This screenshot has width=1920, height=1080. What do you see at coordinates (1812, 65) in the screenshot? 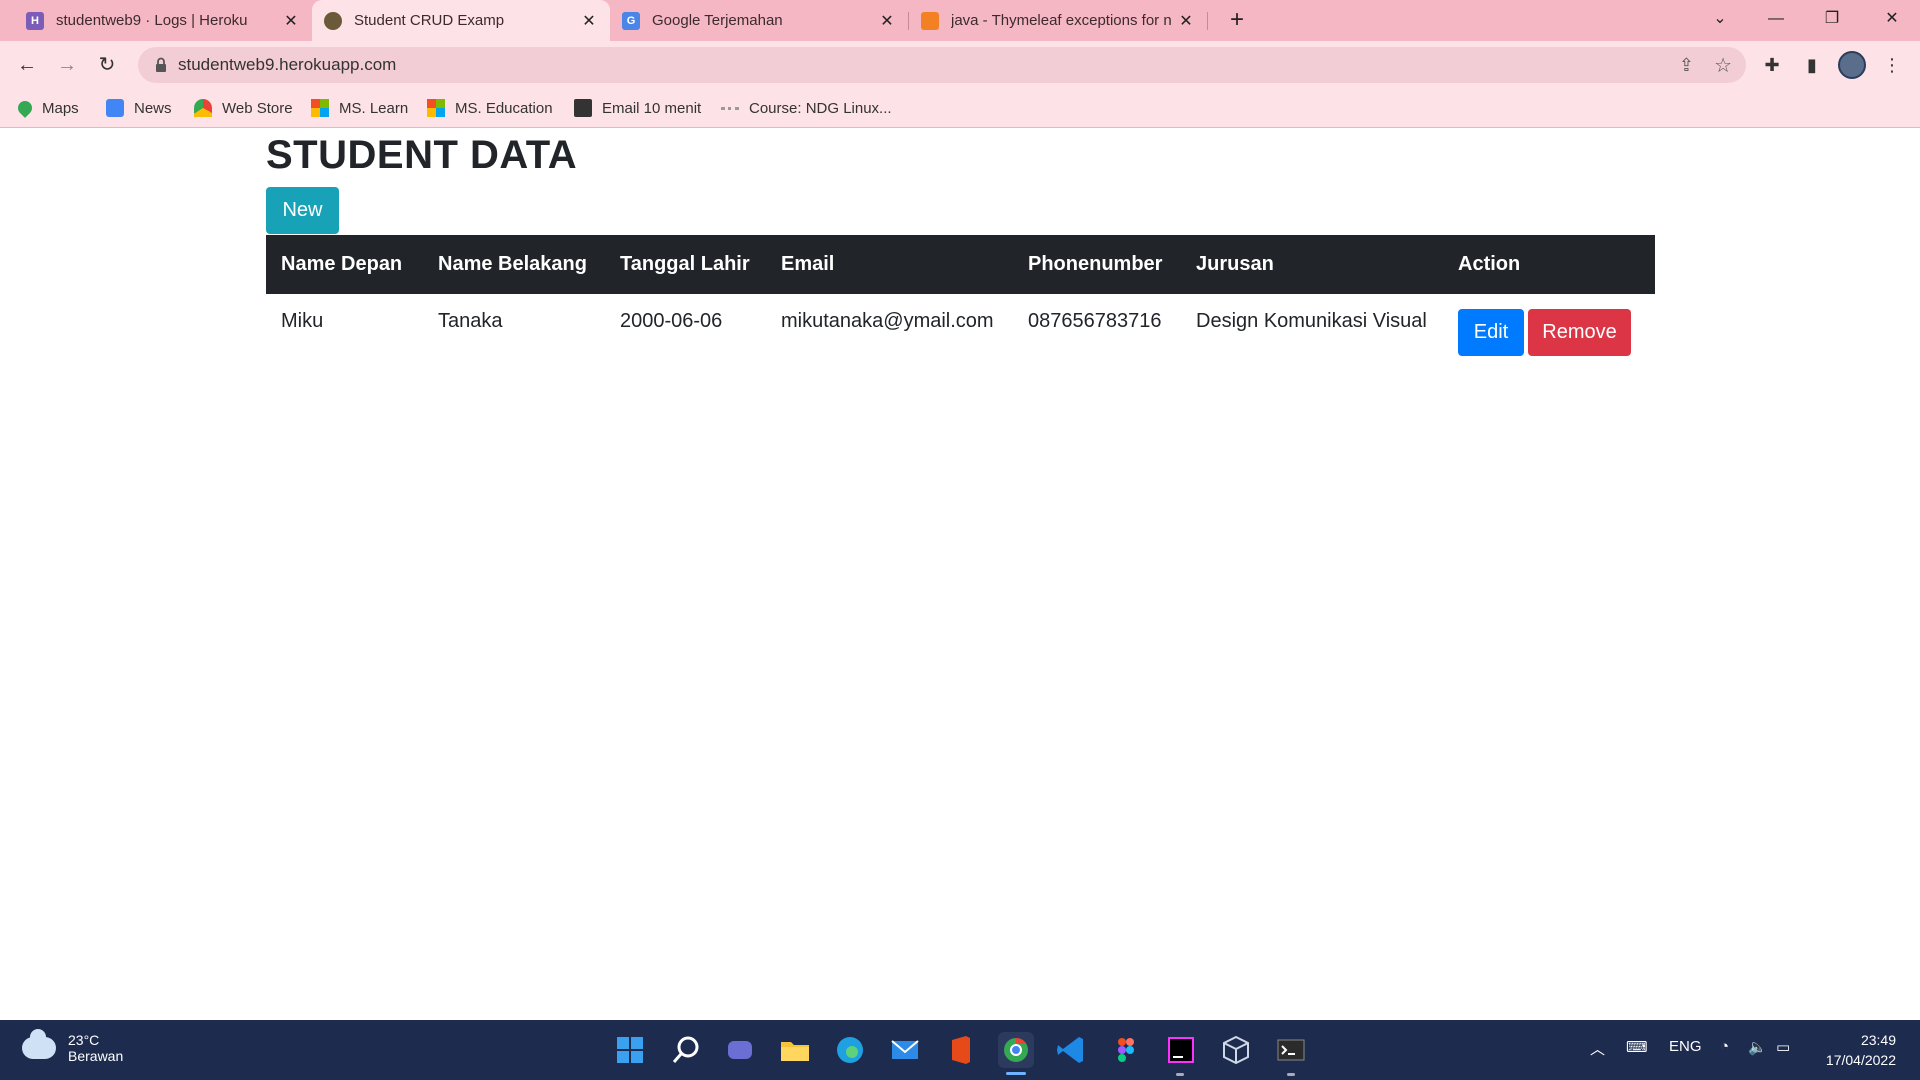
I see `side-panel-icon: ▮` at bounding box center [1812, 65].